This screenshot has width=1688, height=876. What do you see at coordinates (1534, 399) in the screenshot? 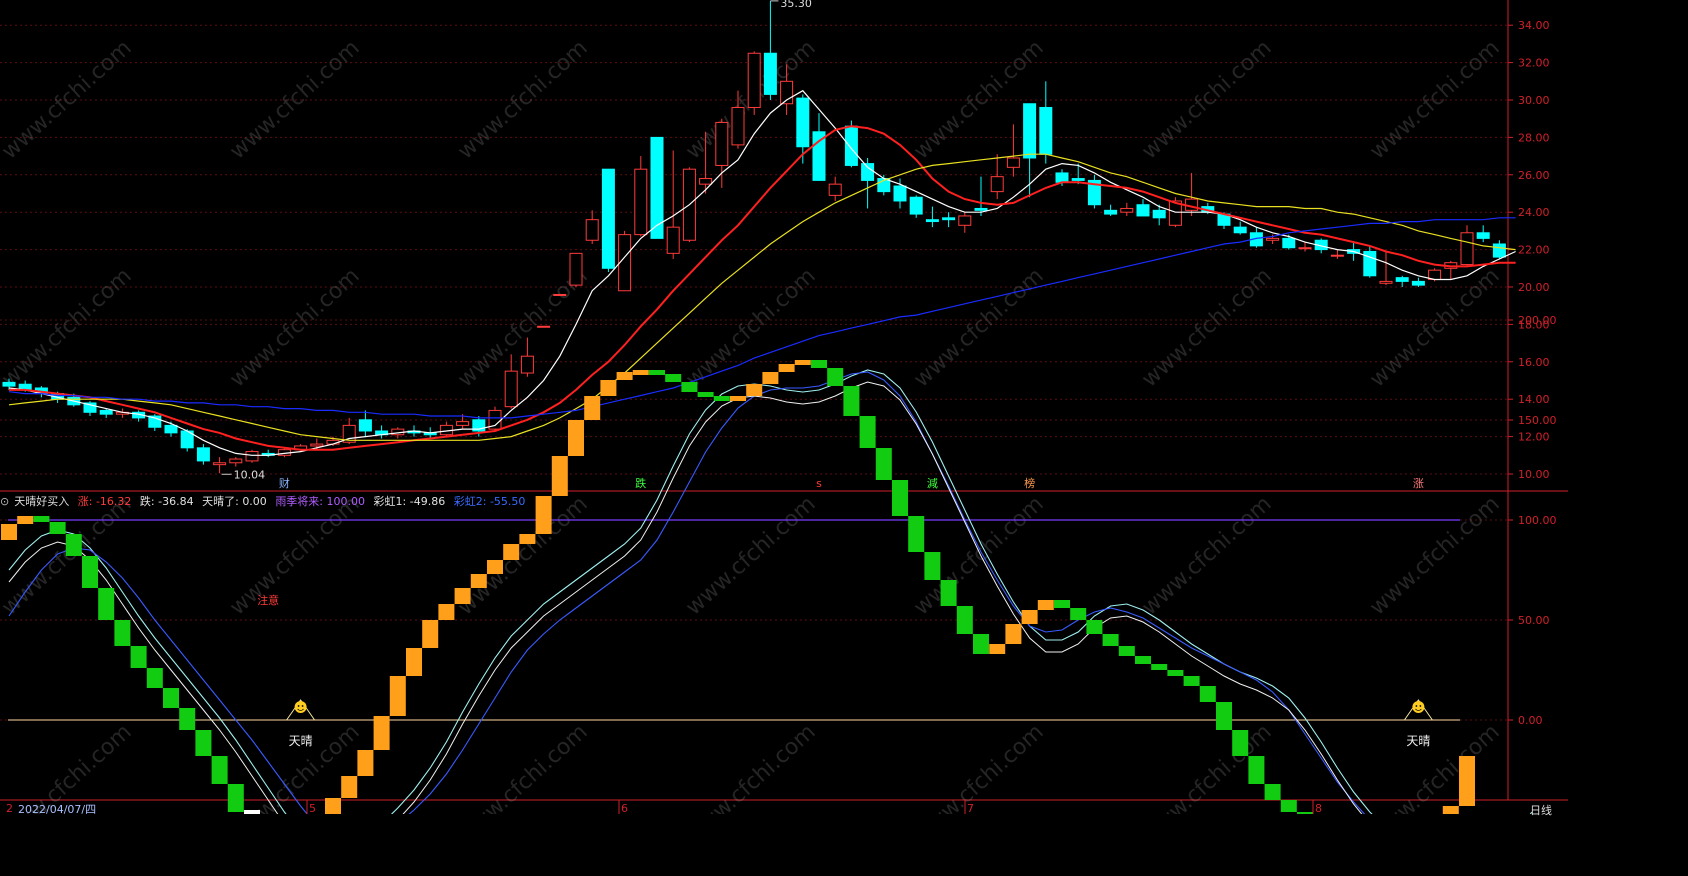
I see `price-axis-label: 14.00` at bounding box center [1534, 399].